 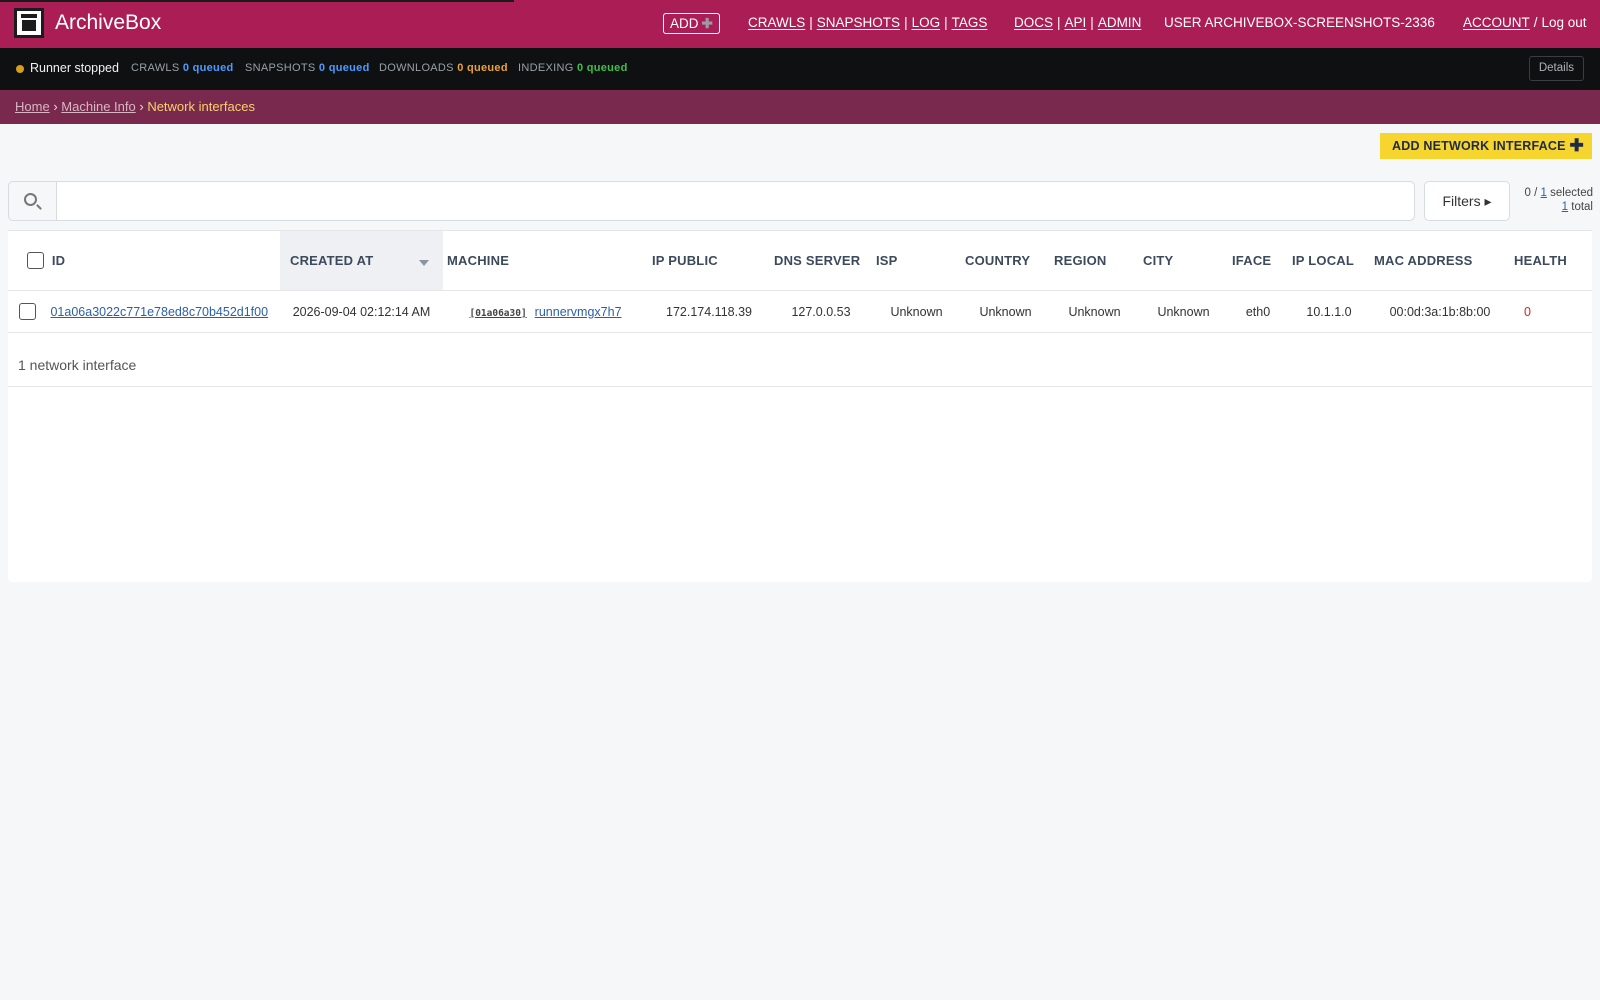 I want to click on snapshots-queue: SNAPSHOTS 0 queued, so click(x=307, y=68).